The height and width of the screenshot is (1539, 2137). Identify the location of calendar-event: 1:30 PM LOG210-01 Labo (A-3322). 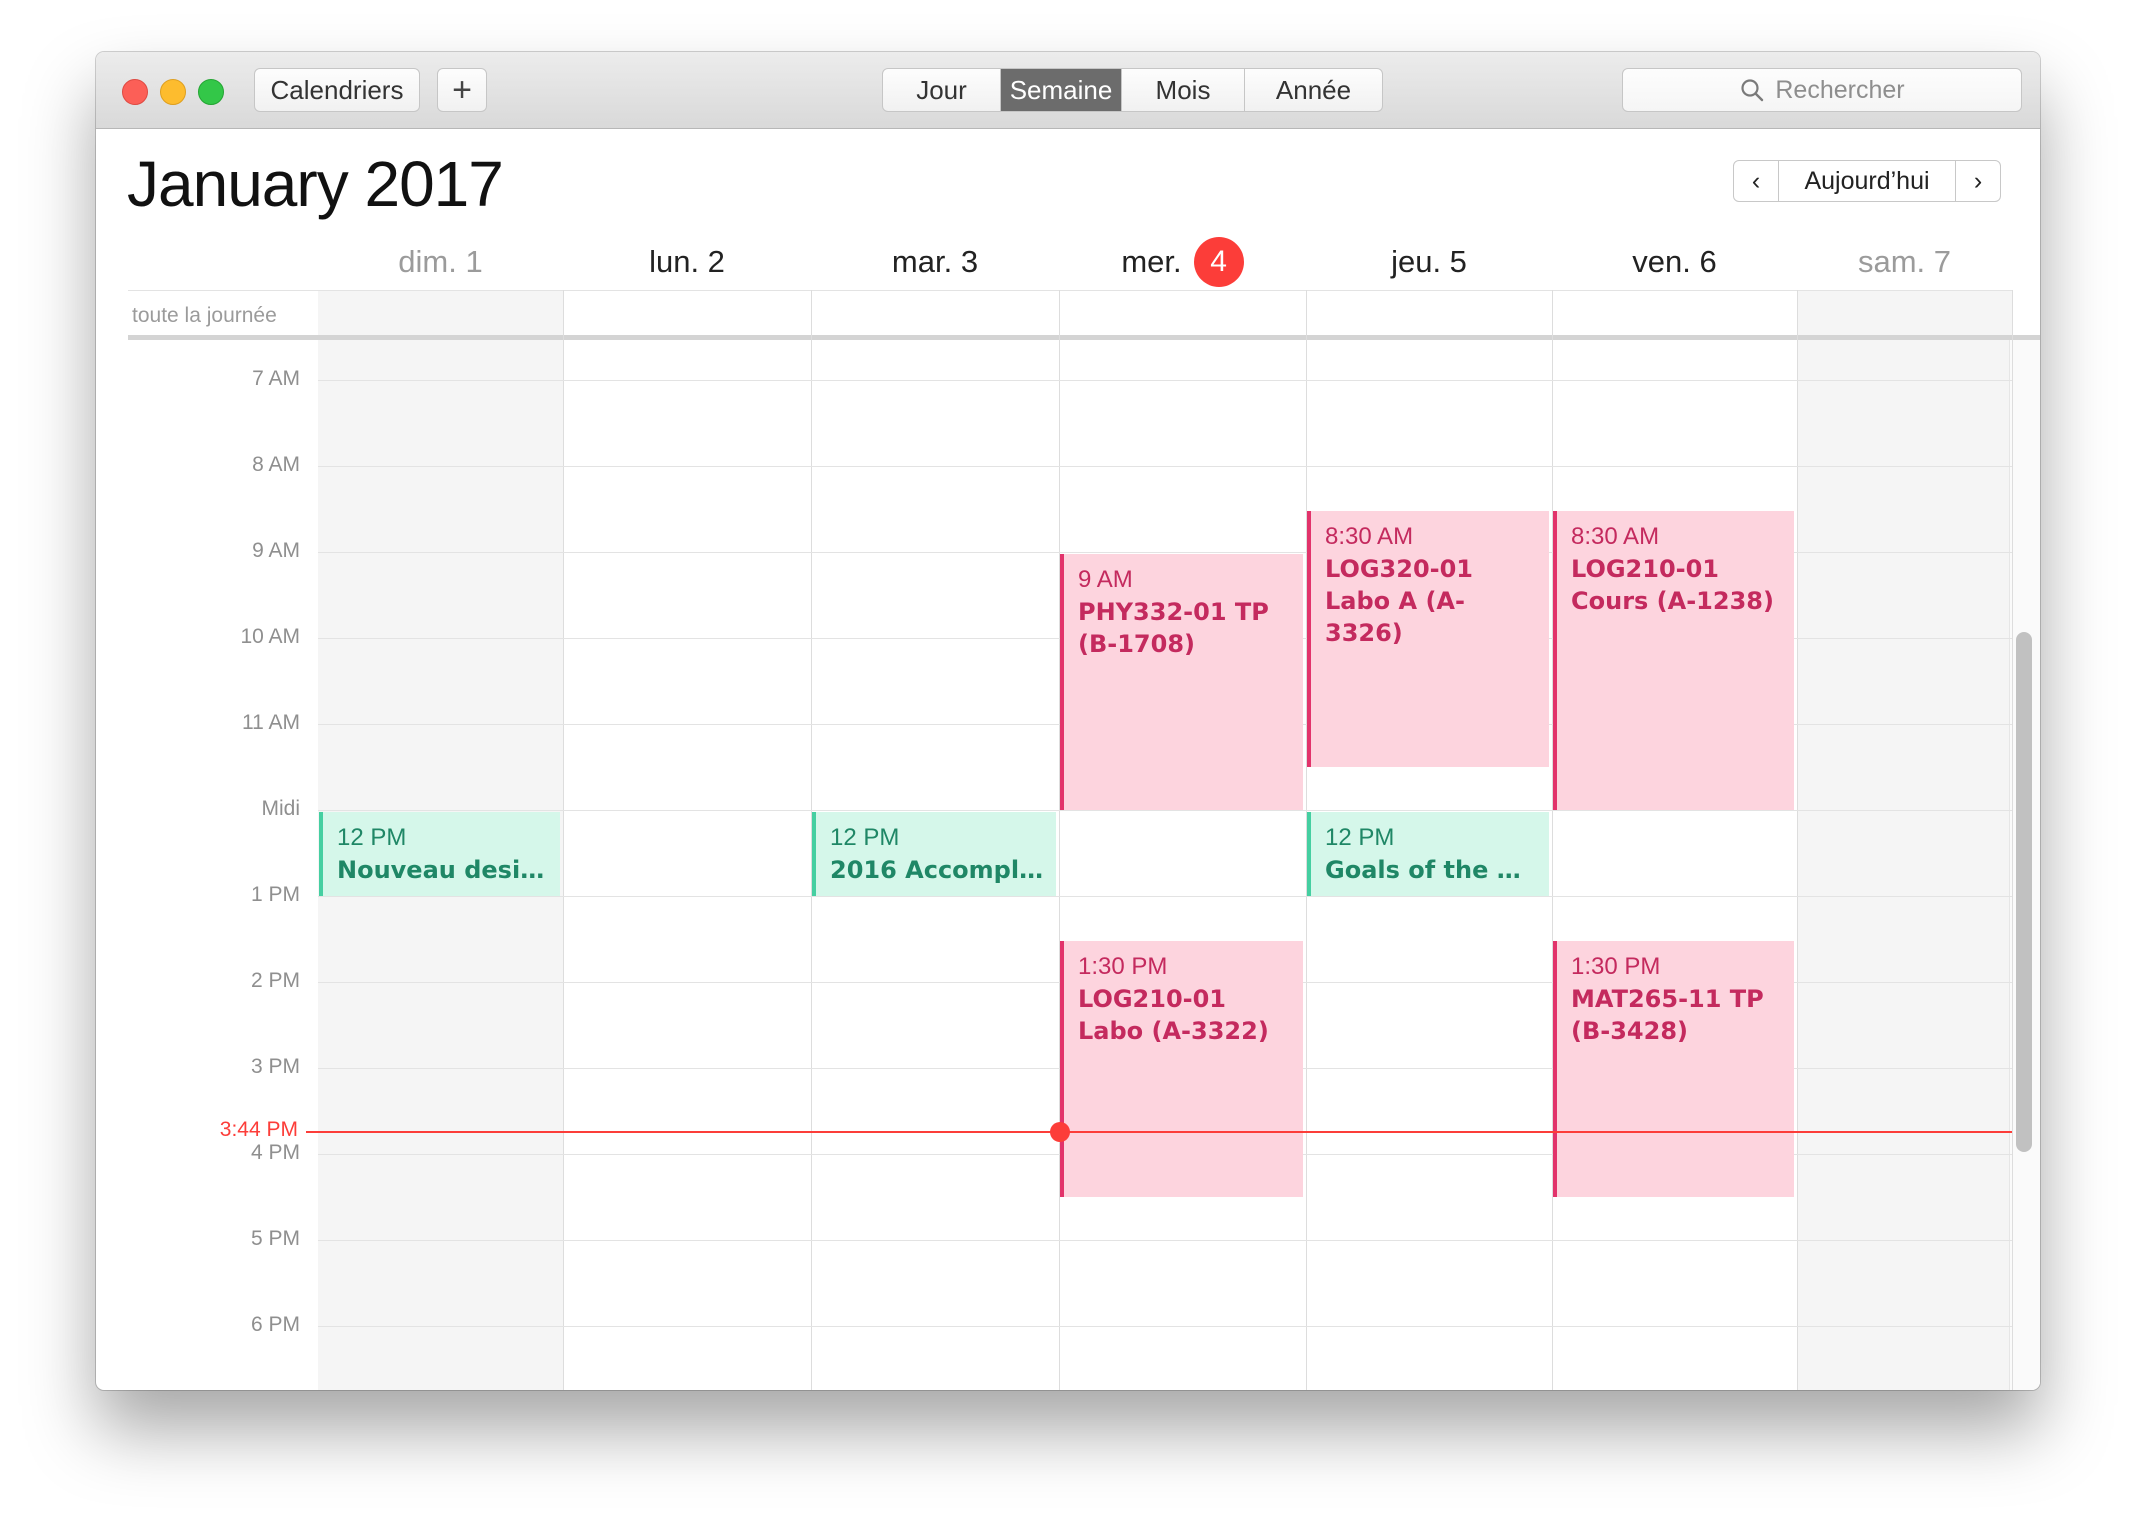
(1181, 1069).